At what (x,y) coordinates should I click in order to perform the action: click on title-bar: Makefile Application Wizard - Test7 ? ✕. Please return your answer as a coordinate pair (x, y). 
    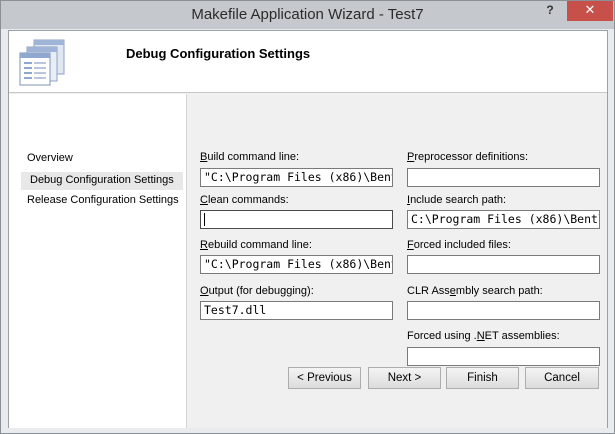
    Looking at the image, I should click on (307, 15).